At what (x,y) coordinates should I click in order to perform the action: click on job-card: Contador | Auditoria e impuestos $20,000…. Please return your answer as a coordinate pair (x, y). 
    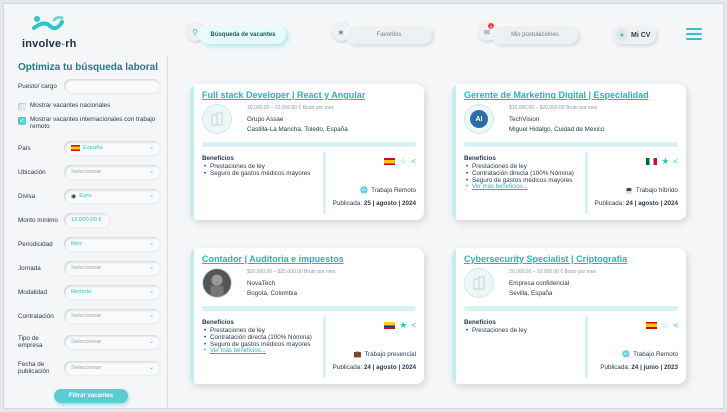
    Looking at the image, I should click on (307, 316).